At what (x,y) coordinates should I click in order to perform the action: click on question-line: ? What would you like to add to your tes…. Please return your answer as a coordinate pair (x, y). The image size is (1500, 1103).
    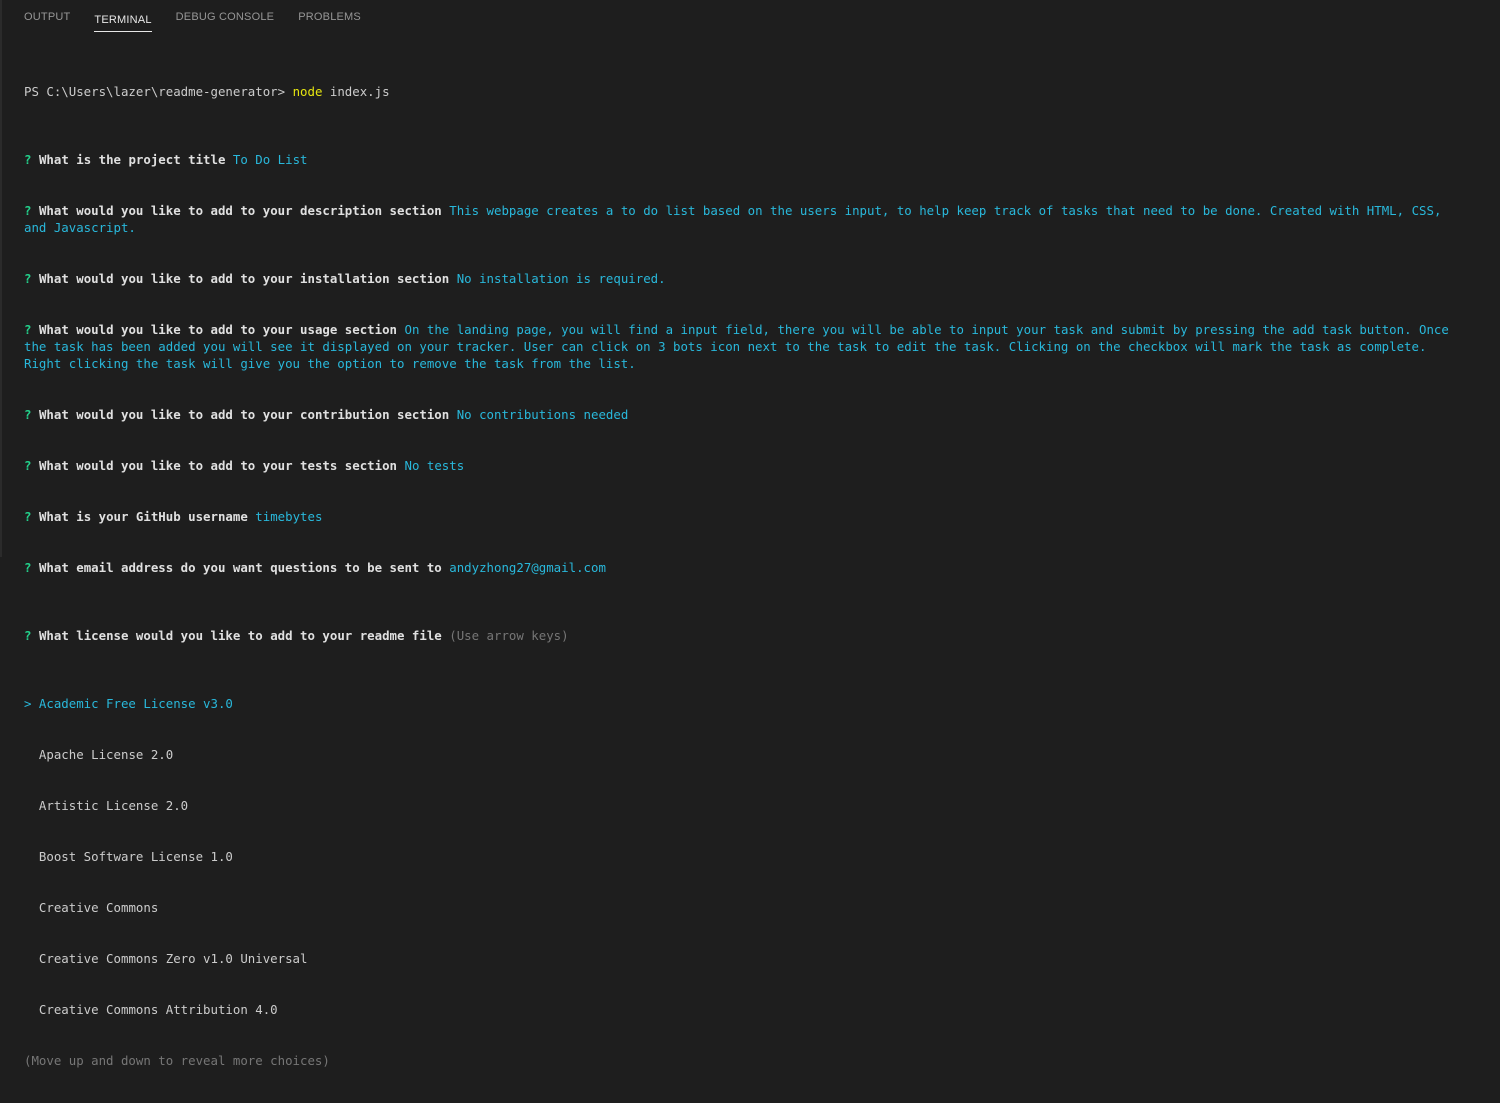
    Looking at the image, I should click on (747, 465).